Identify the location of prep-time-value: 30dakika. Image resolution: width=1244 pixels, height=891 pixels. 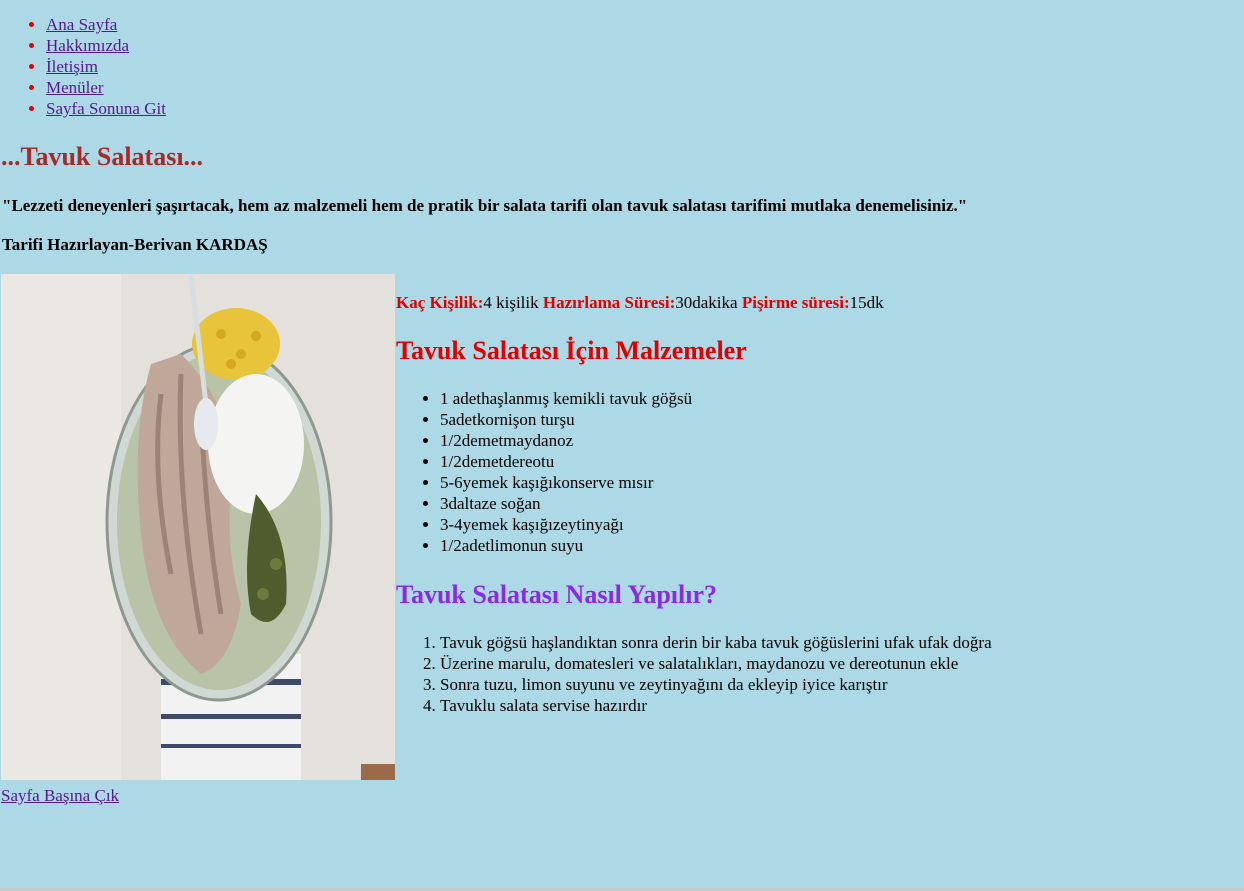
(706, 302).